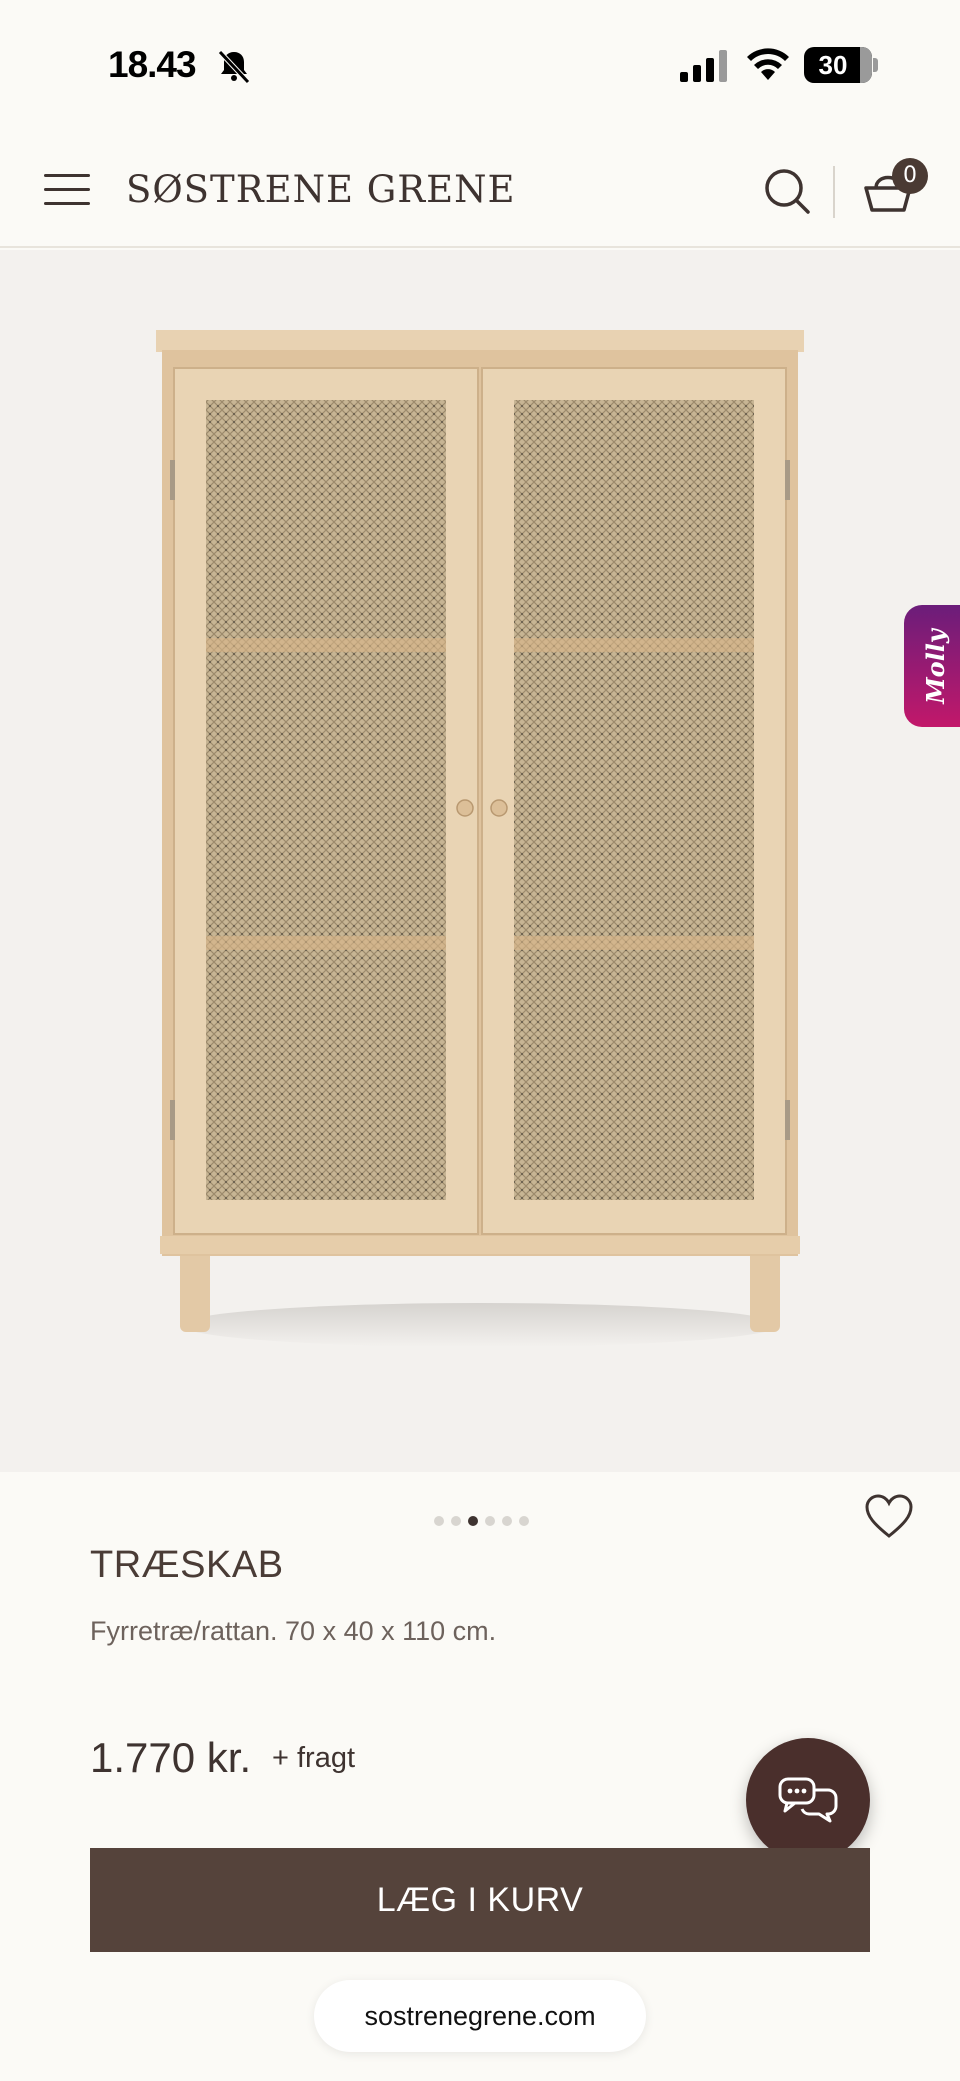  I want to click on chat-button, so click(808, 1800).